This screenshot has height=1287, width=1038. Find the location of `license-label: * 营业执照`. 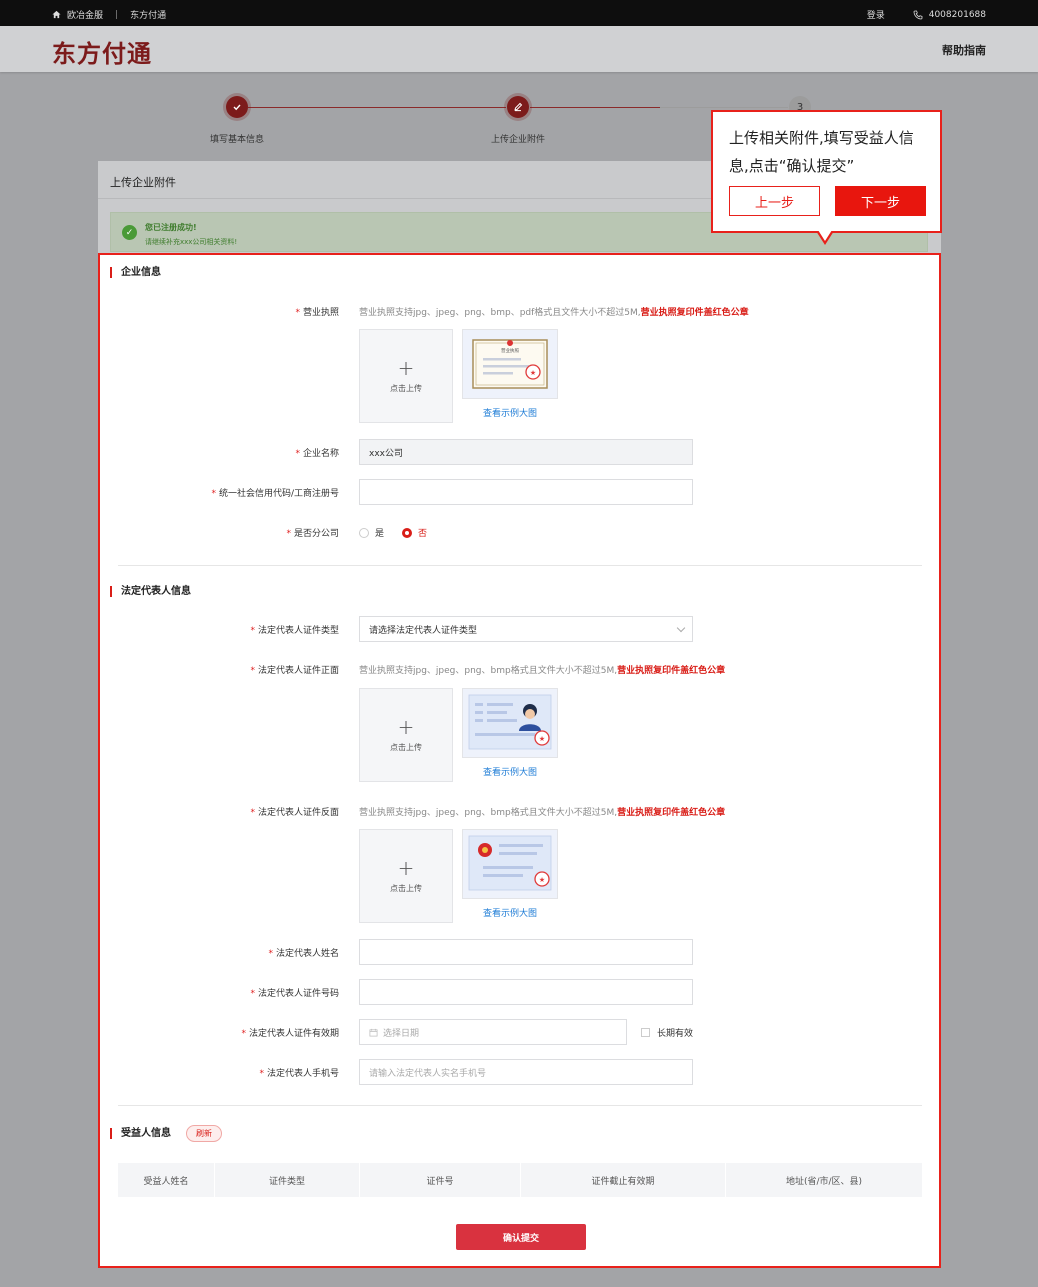

license-label: * 营业执照 is located at coordinates (317, 311).